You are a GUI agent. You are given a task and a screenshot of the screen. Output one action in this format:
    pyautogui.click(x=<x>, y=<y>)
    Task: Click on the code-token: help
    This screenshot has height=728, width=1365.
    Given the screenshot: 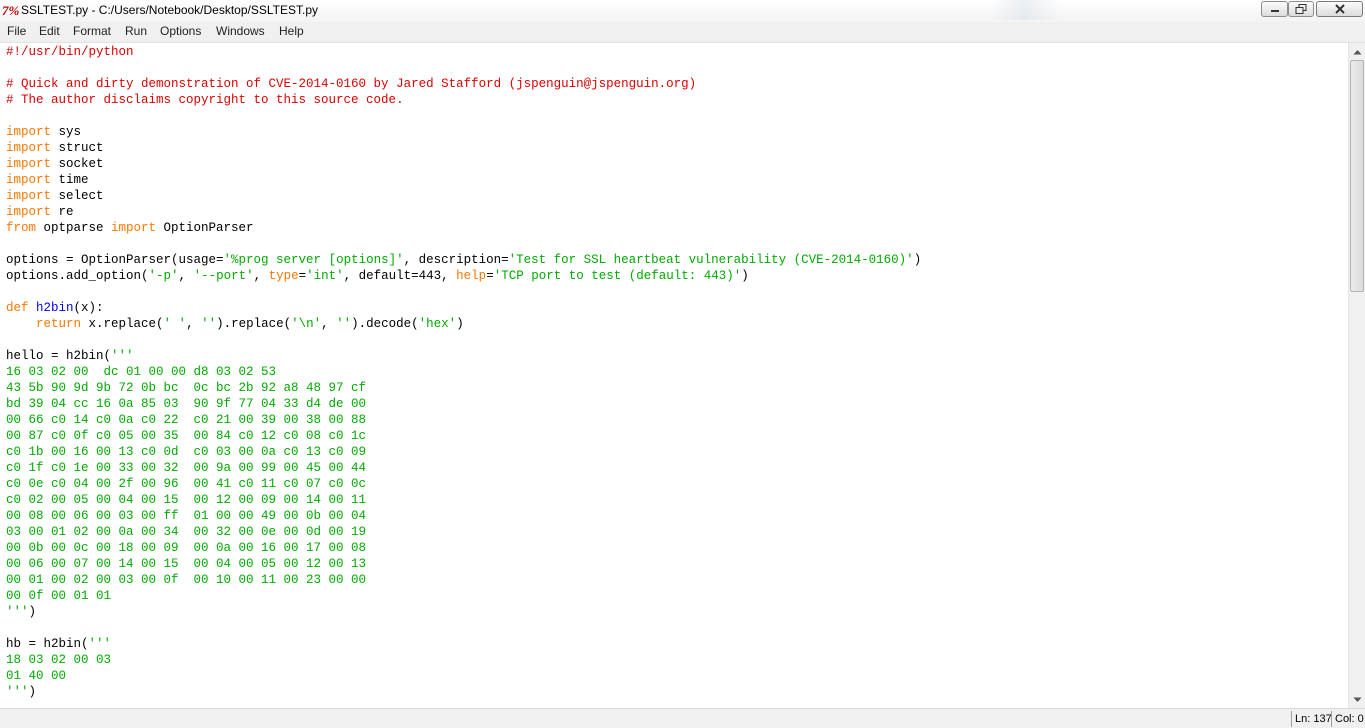 What is the action you would take?
    pyautogui.click(x=471, y=276)
    